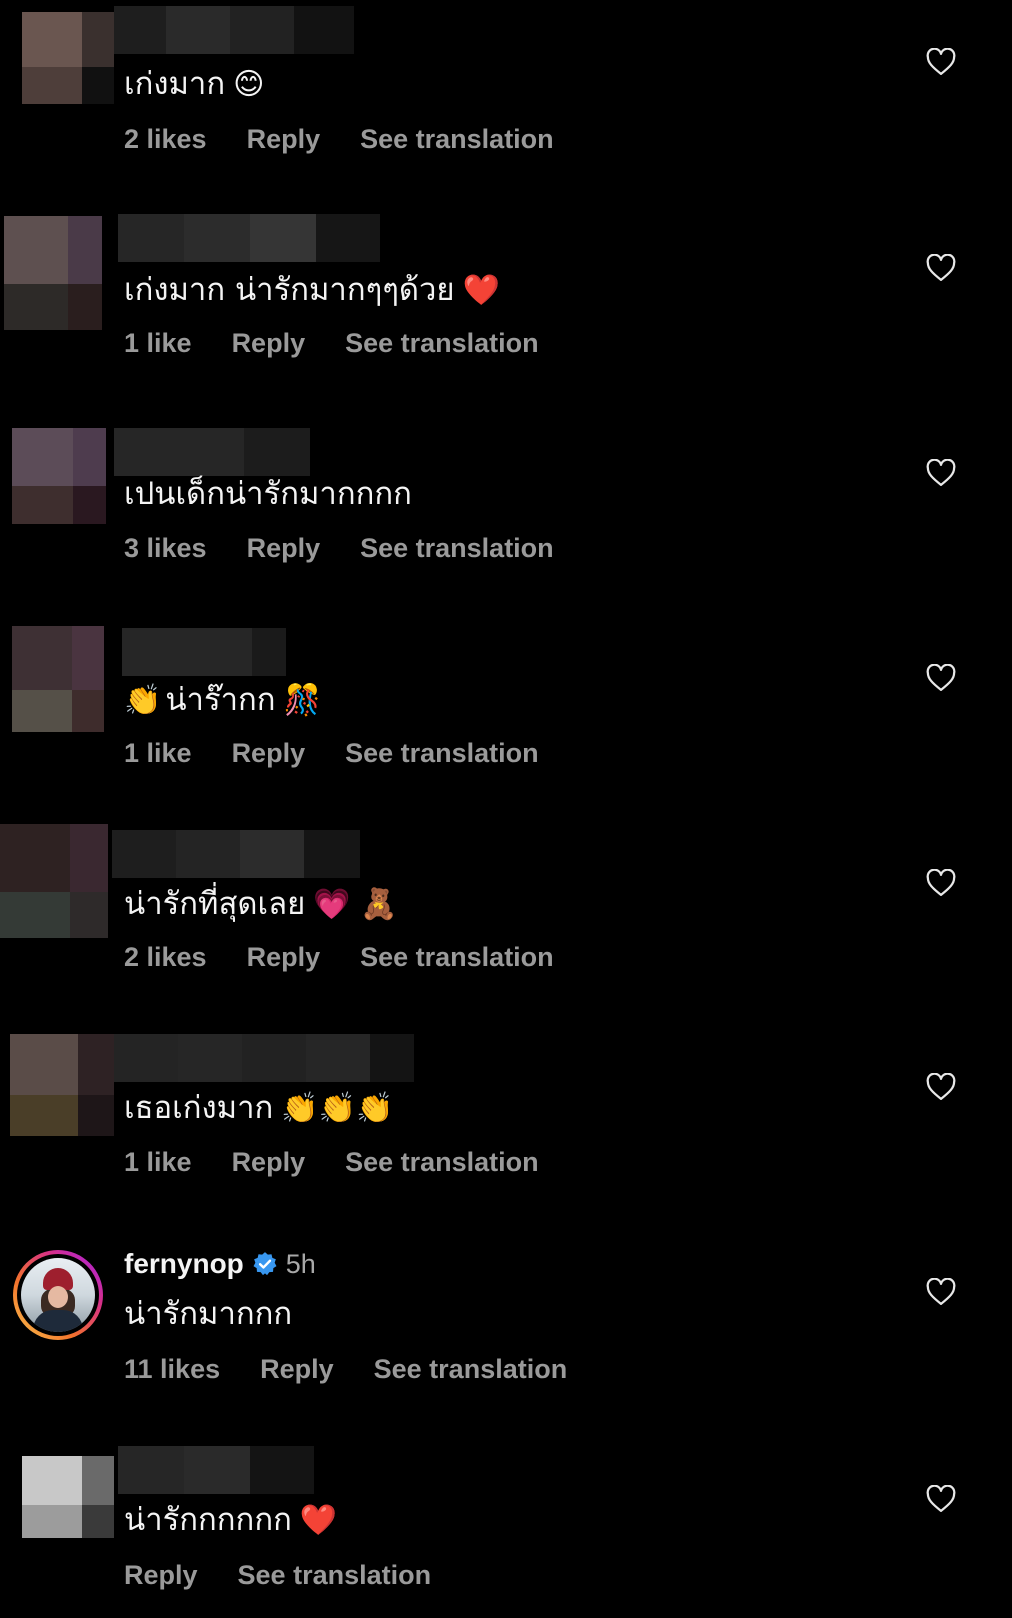 The height and width of the screenshot is (1618, 1012). I want to click on comment-body: น่าร๊ากก, so click(220, 700).